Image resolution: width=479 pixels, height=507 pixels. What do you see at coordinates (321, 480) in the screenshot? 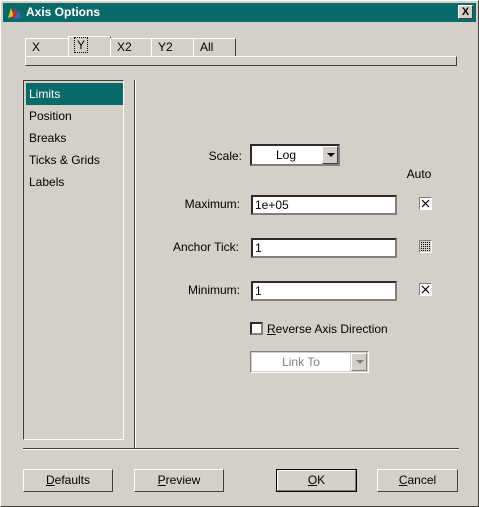
I see `button-label: K` at bounding box center [321, 480].